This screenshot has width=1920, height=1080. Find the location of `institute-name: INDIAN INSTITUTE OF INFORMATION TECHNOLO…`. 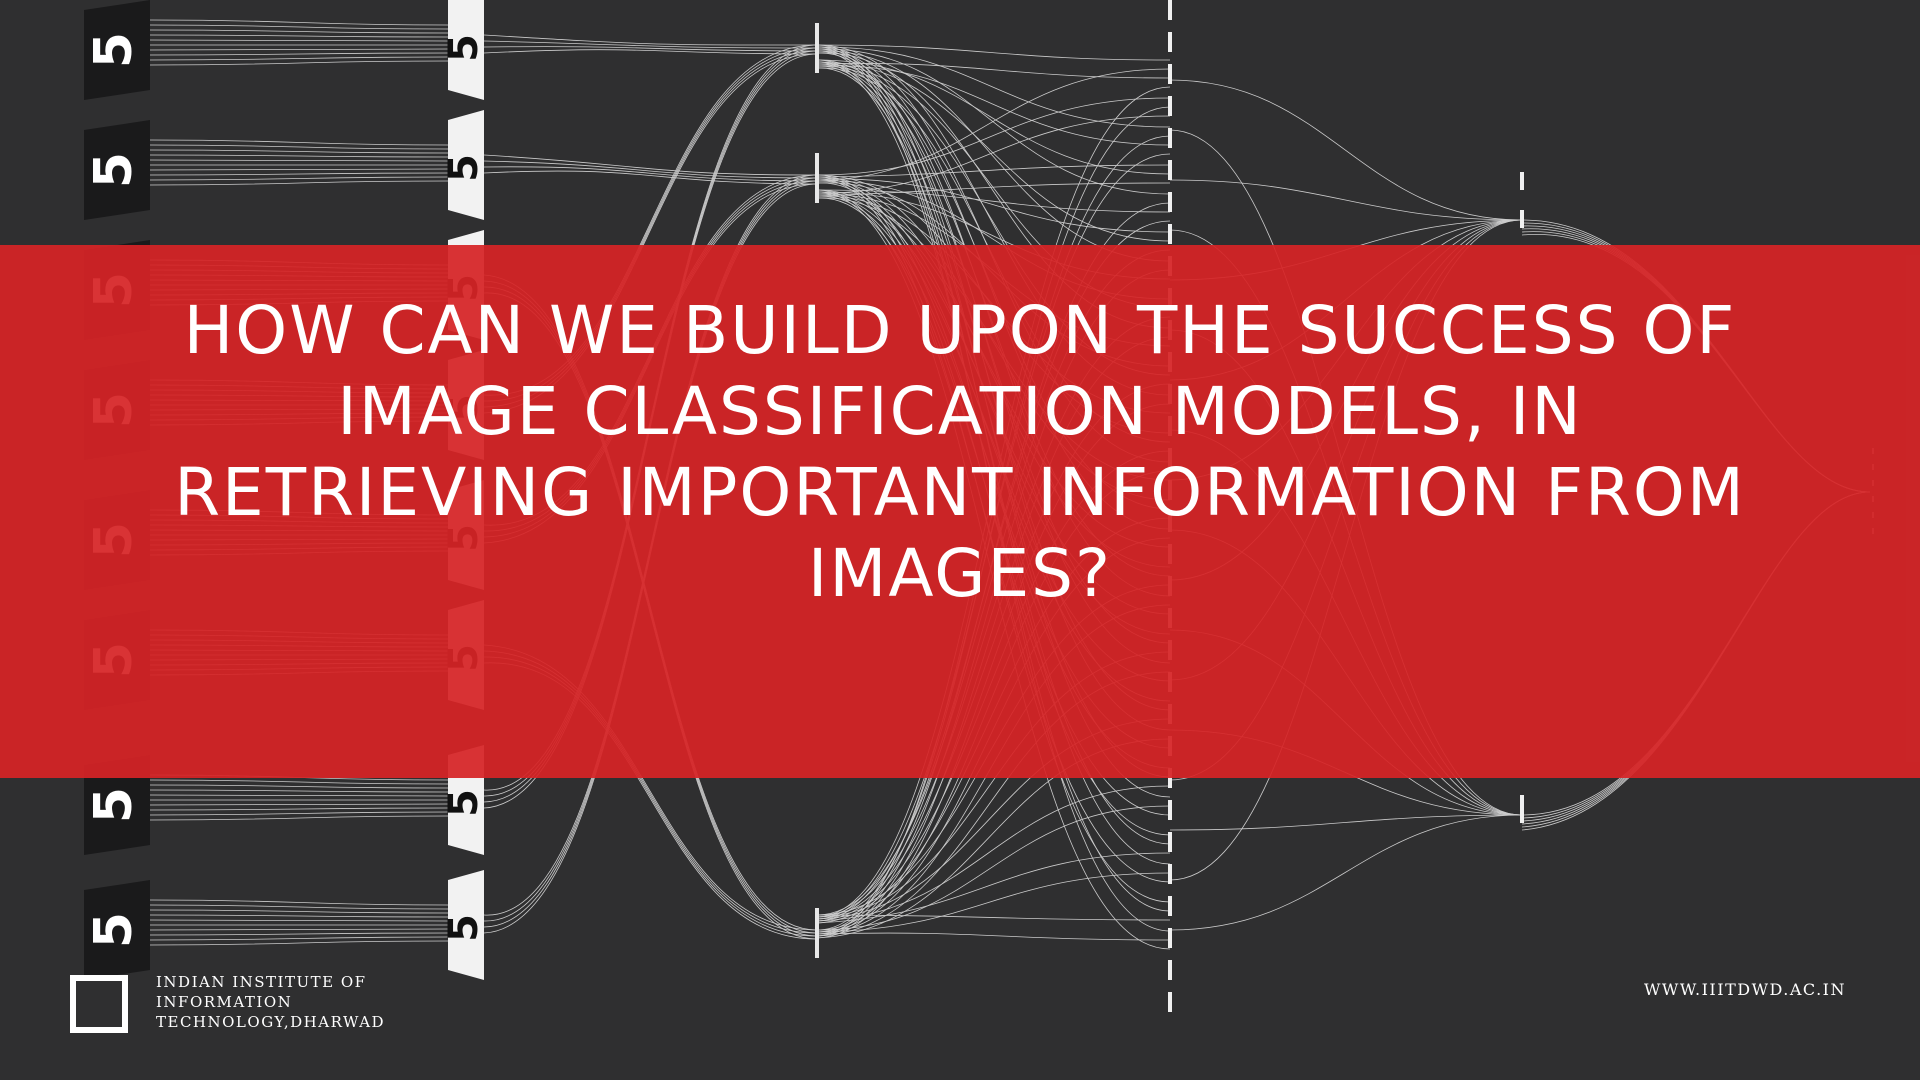

institute-name: INDIAN INSTITUTE OF INFORMATION TECHNOLO… is located at coordinates (270, 1002).